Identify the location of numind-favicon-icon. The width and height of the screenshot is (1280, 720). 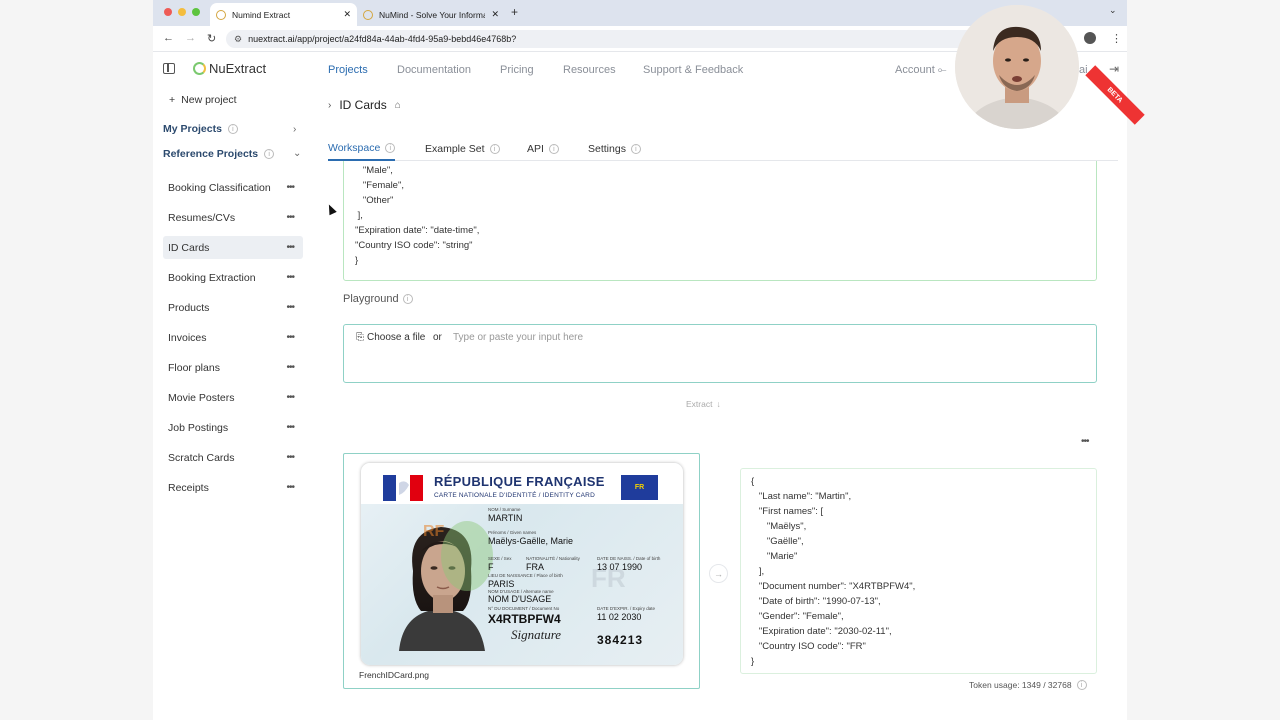
(221, 14).